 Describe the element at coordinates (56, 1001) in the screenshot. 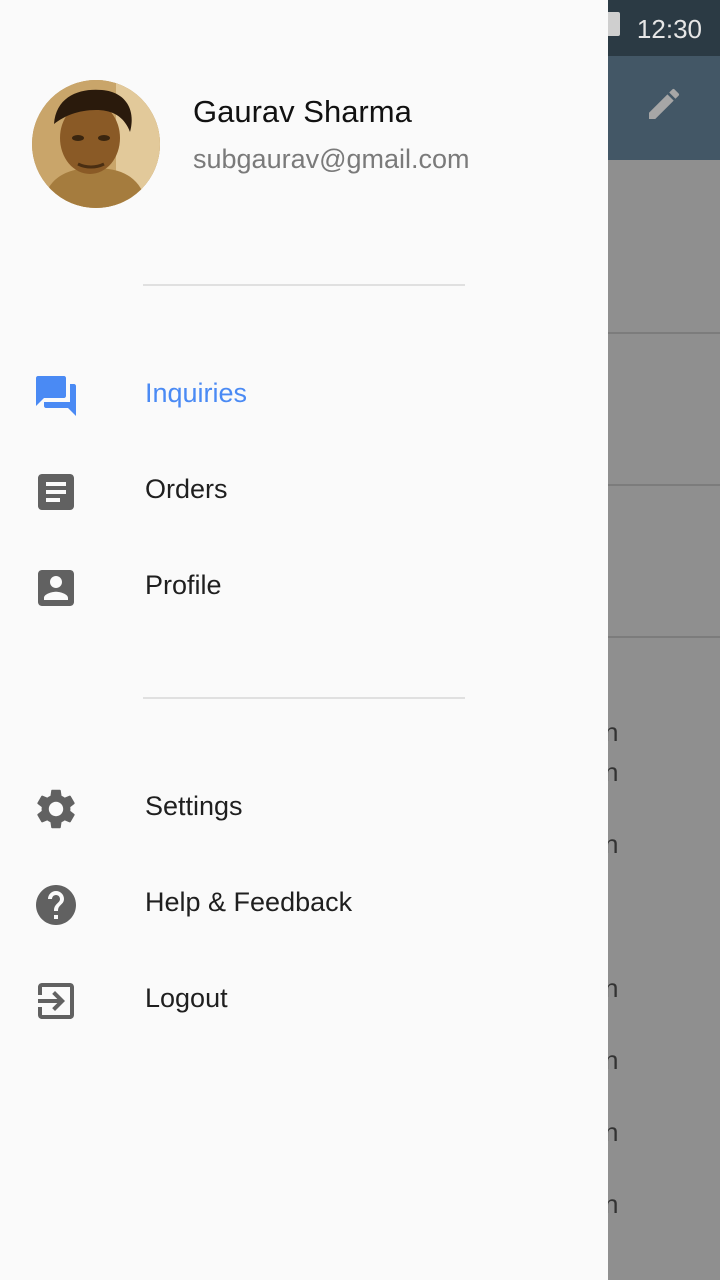

I see `logout-icon` at that location.